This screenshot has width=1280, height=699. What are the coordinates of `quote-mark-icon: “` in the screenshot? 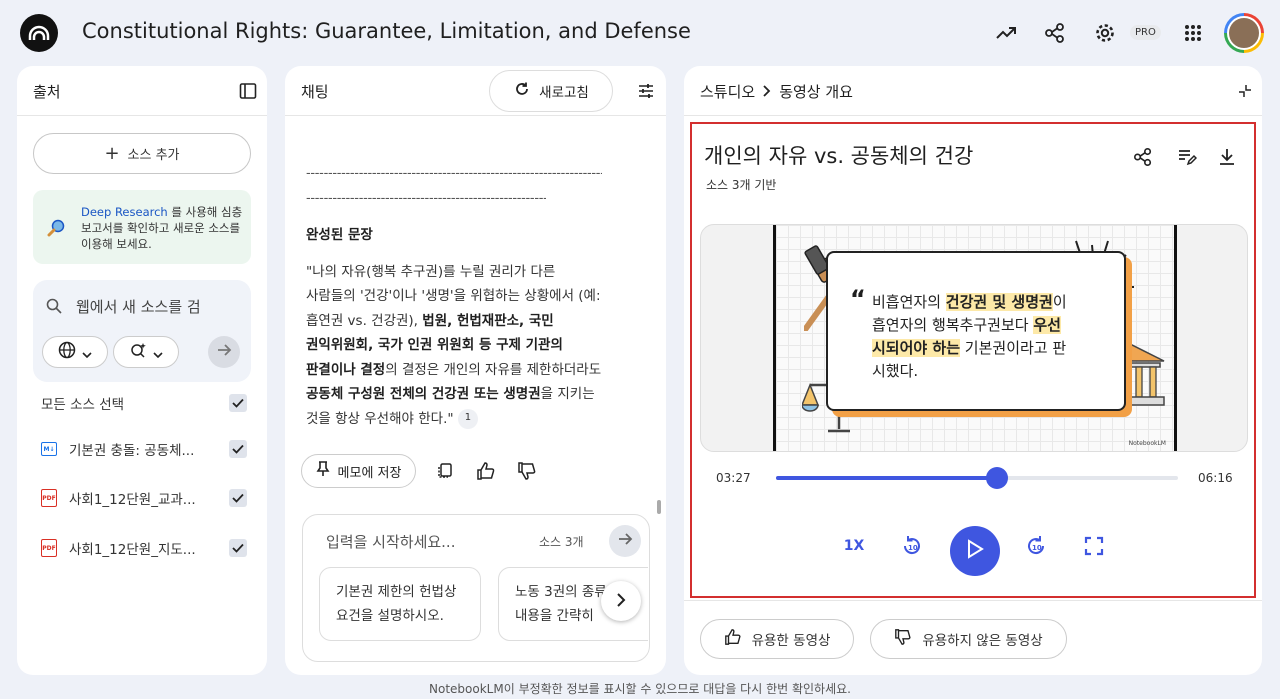 It's located at (858, 299).